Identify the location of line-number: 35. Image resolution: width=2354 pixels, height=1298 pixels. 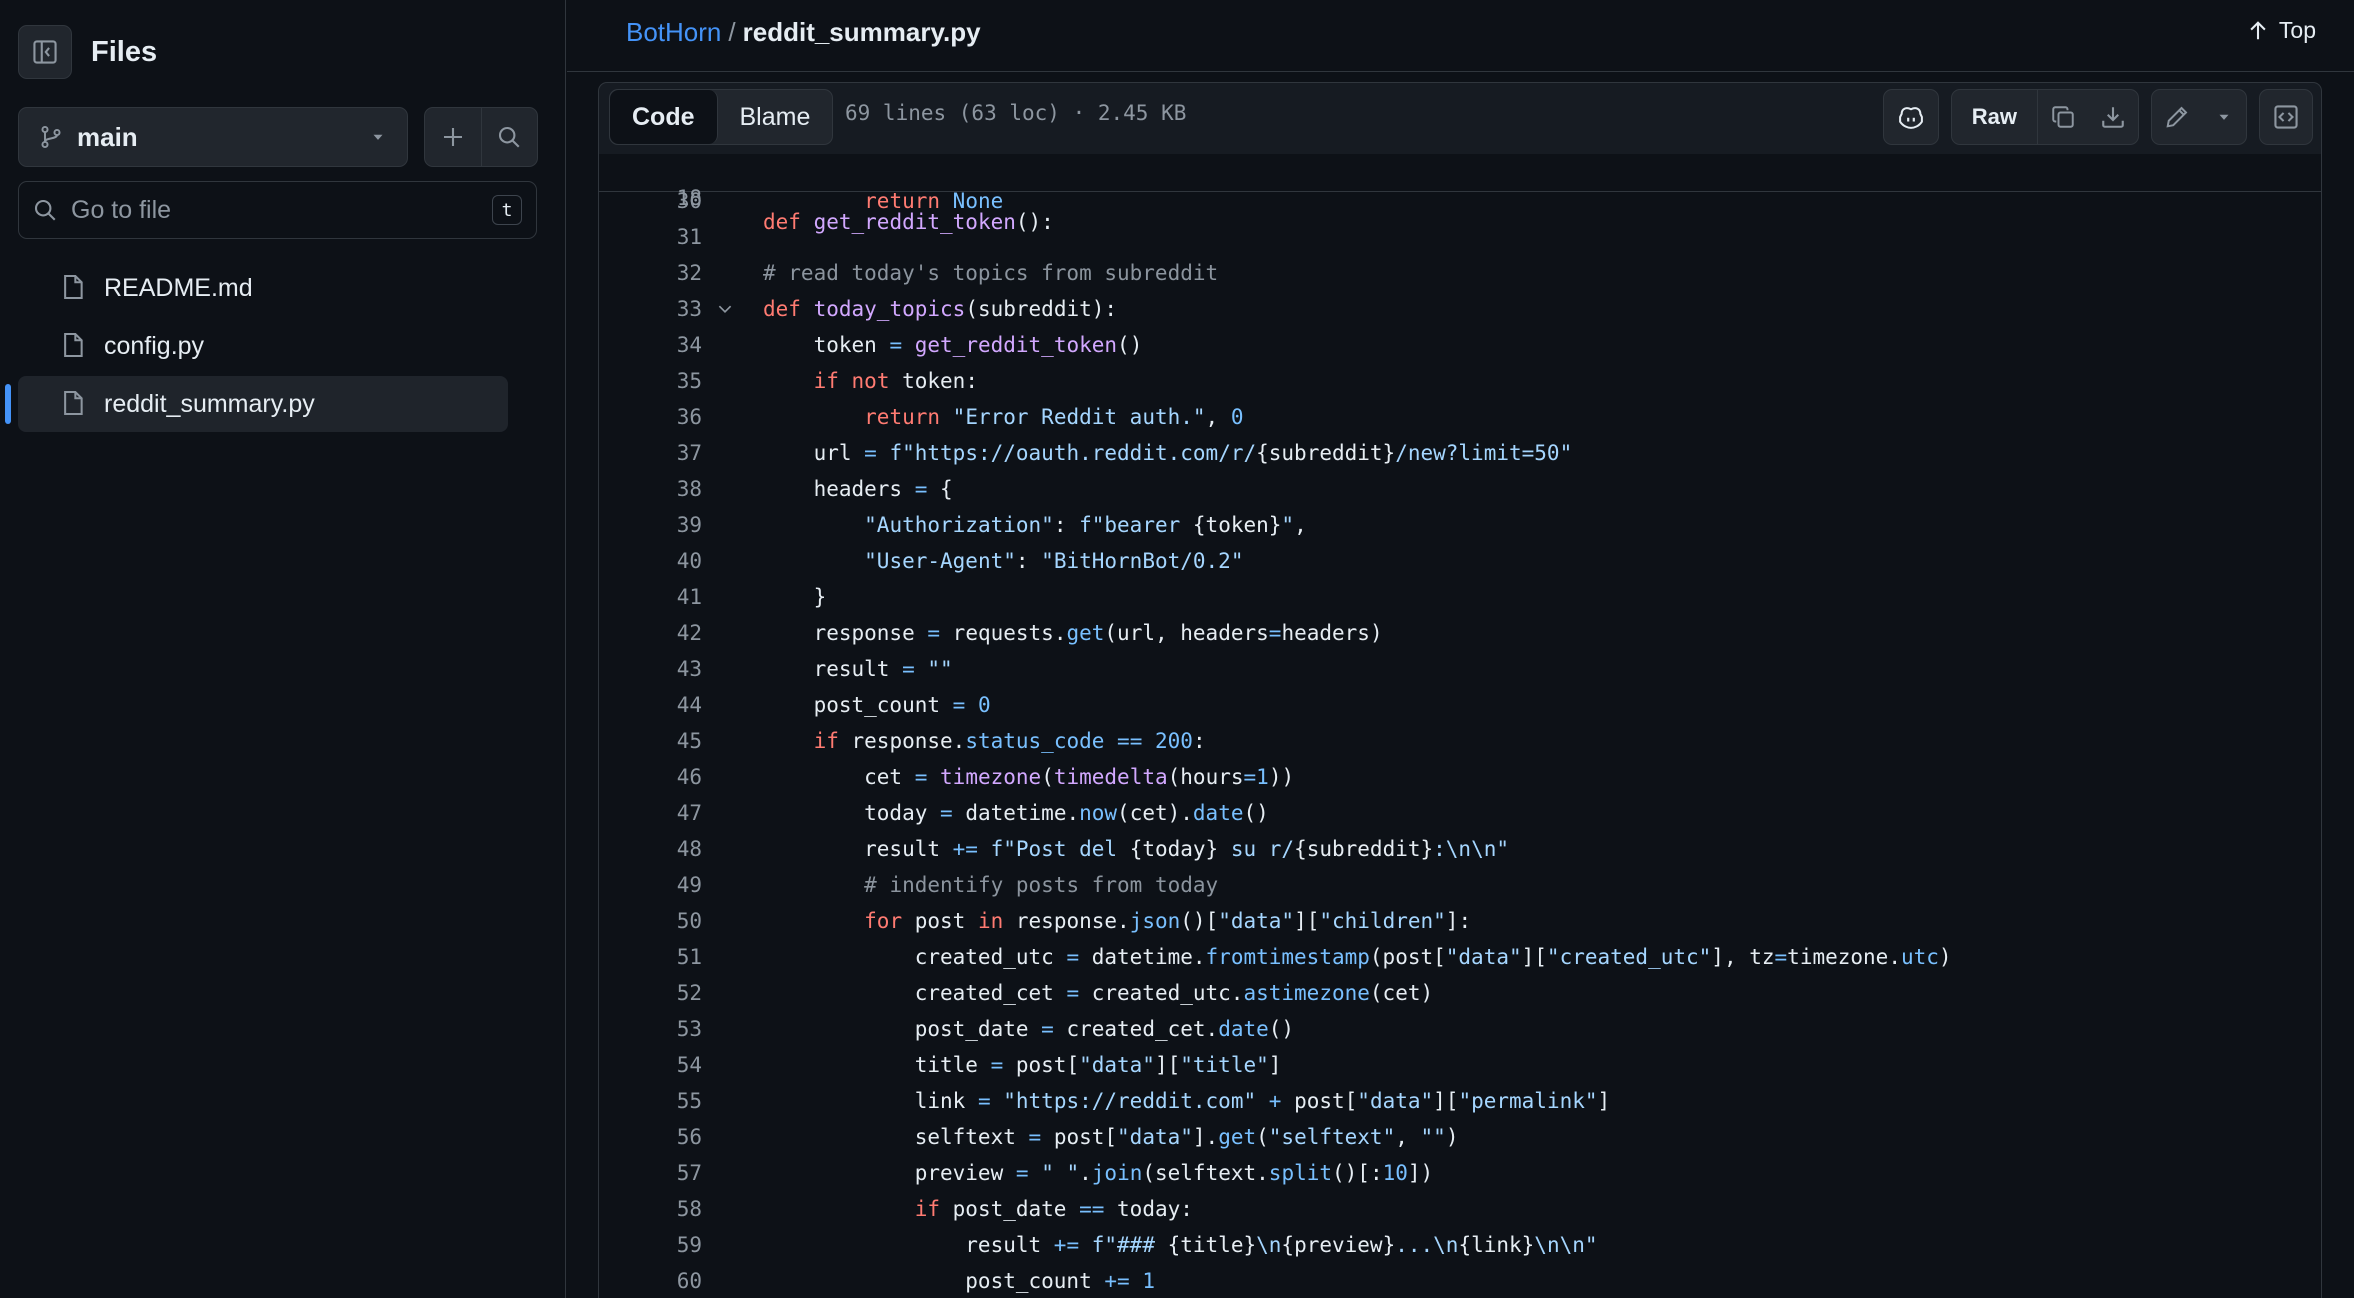
(650, 381).